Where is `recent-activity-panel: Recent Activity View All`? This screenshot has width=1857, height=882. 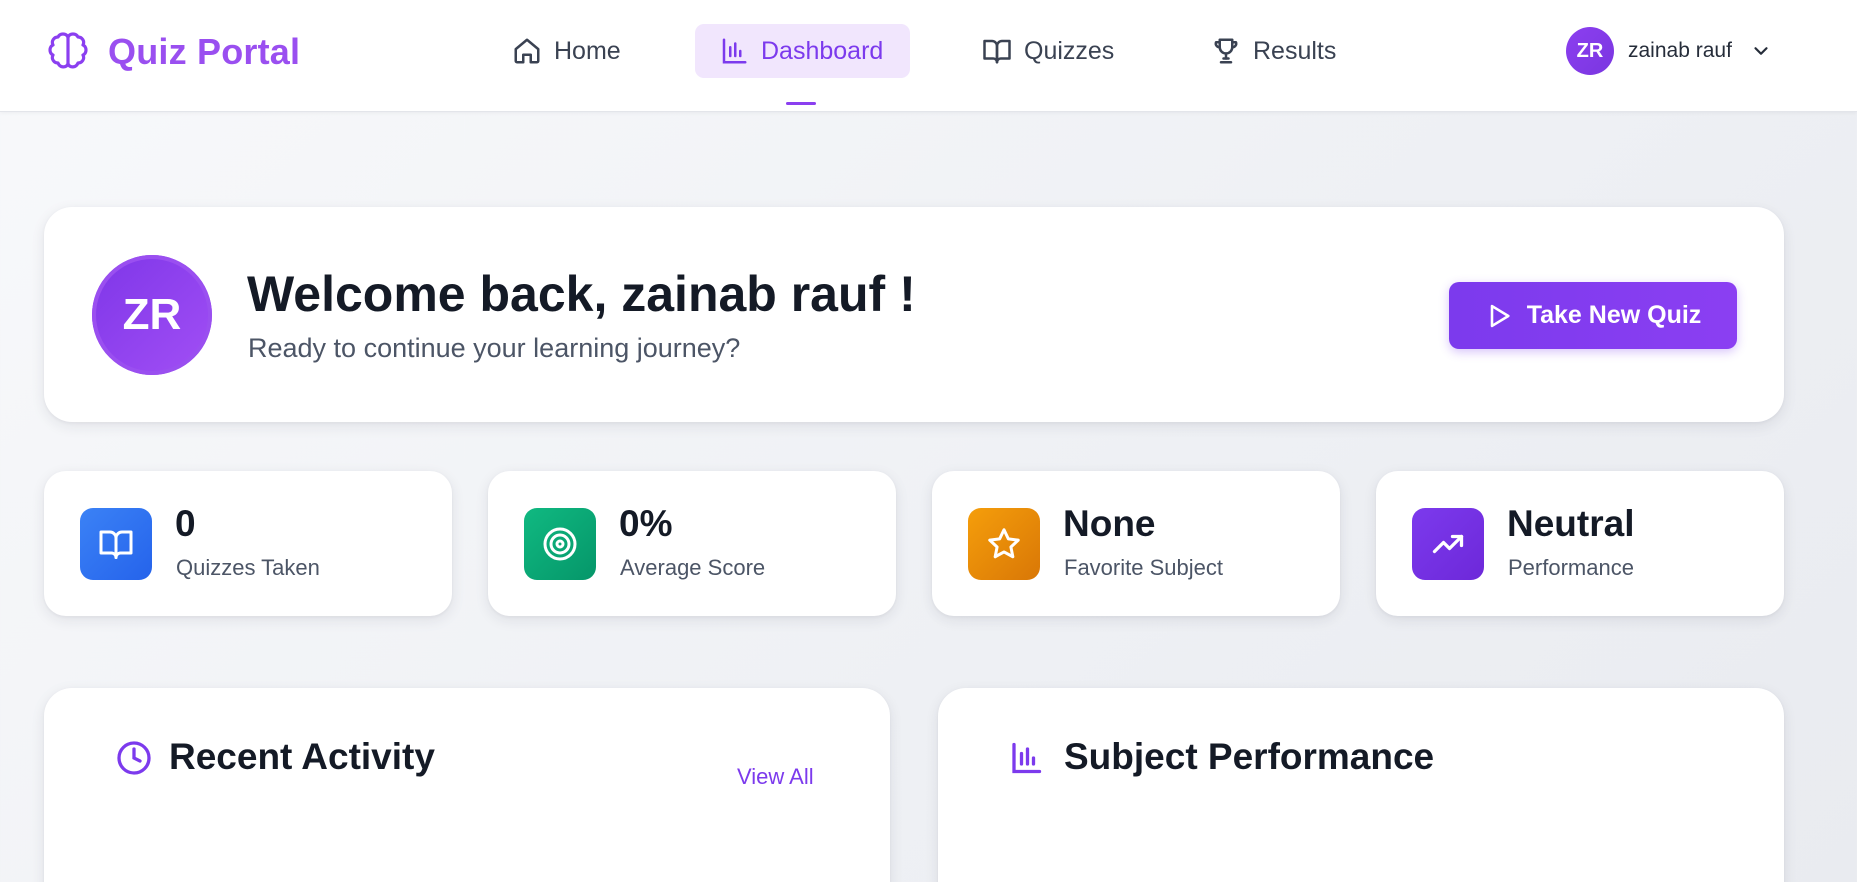 recent-activity-panel: Recent Activity View All is located at coordinates (467, 785).